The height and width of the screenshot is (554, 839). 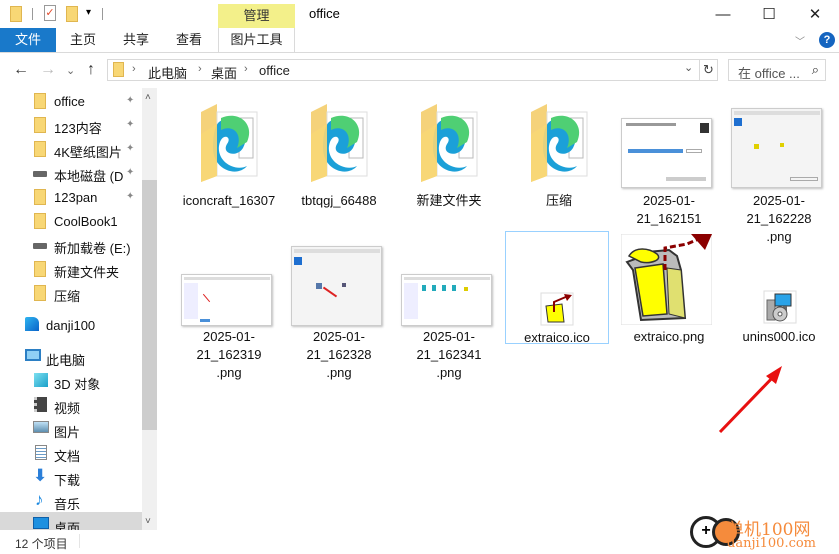 What do you see at coordinates (148, 521) in the screenshot?
I see `scroll-down-icon: ˅` at bounding box center [148, 521].